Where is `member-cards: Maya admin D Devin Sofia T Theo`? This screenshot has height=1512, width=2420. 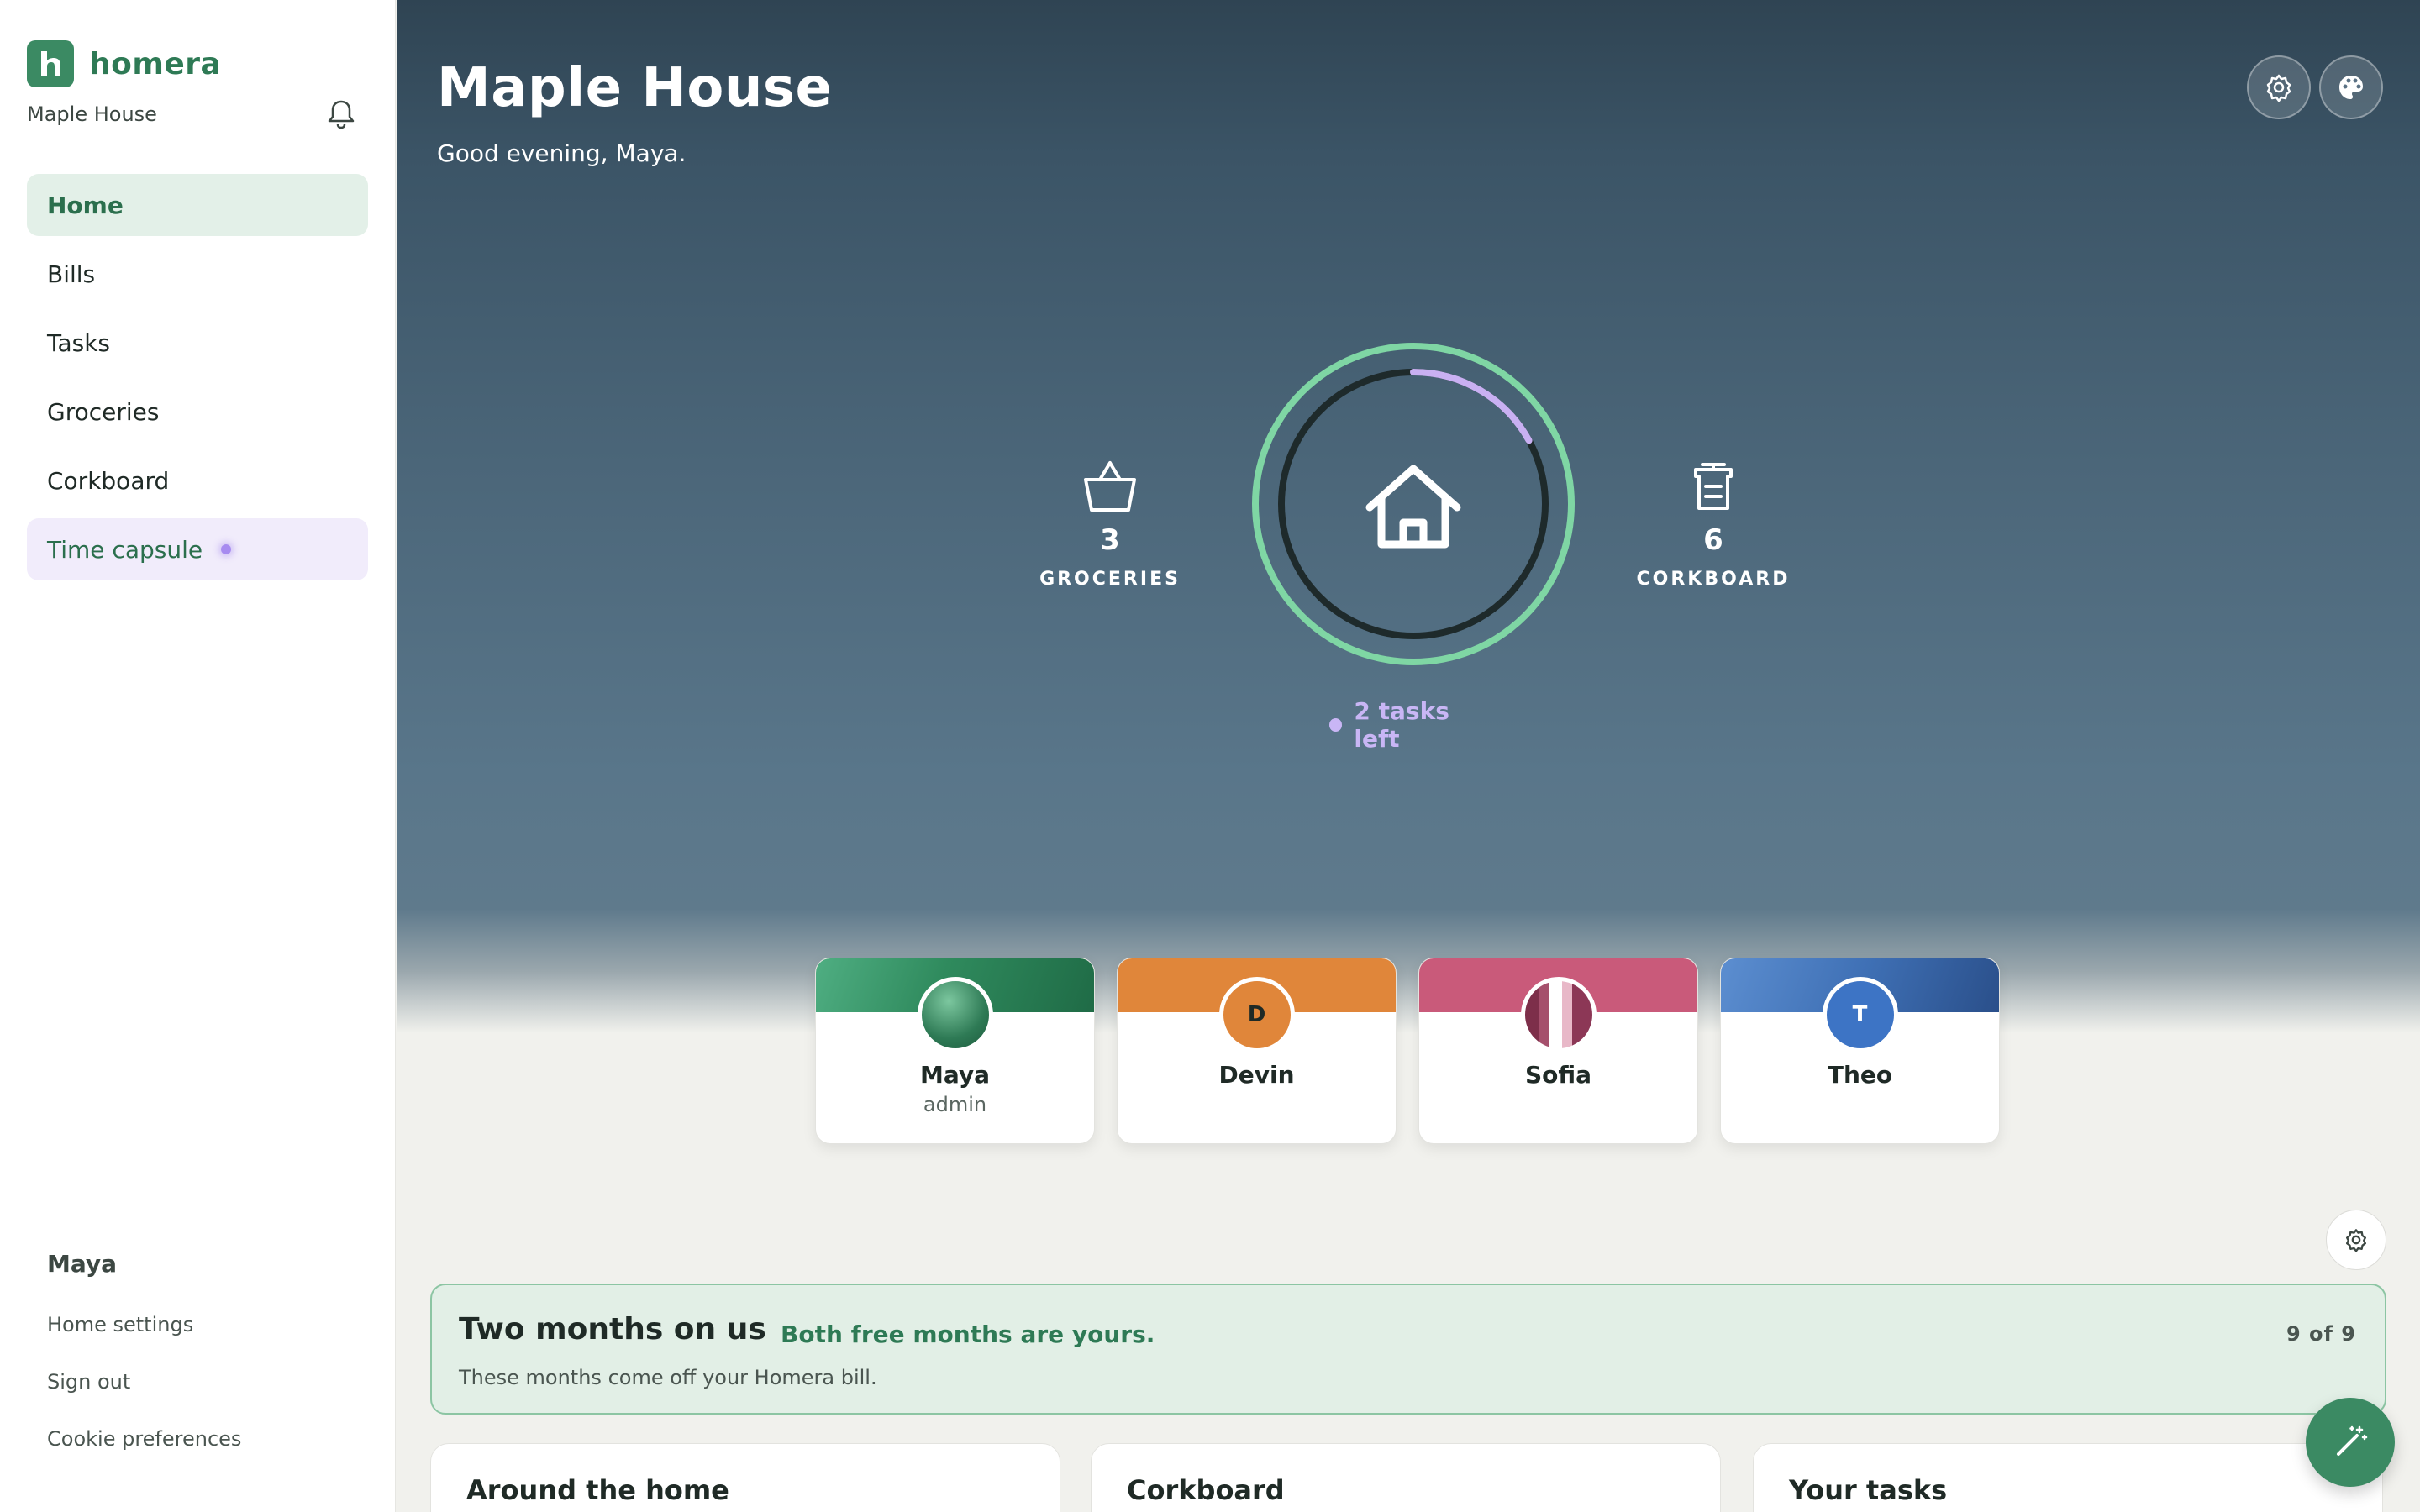
member-cards: Maya admin D Devin Sofia T Theo is located at coordinates (1418, 1051).